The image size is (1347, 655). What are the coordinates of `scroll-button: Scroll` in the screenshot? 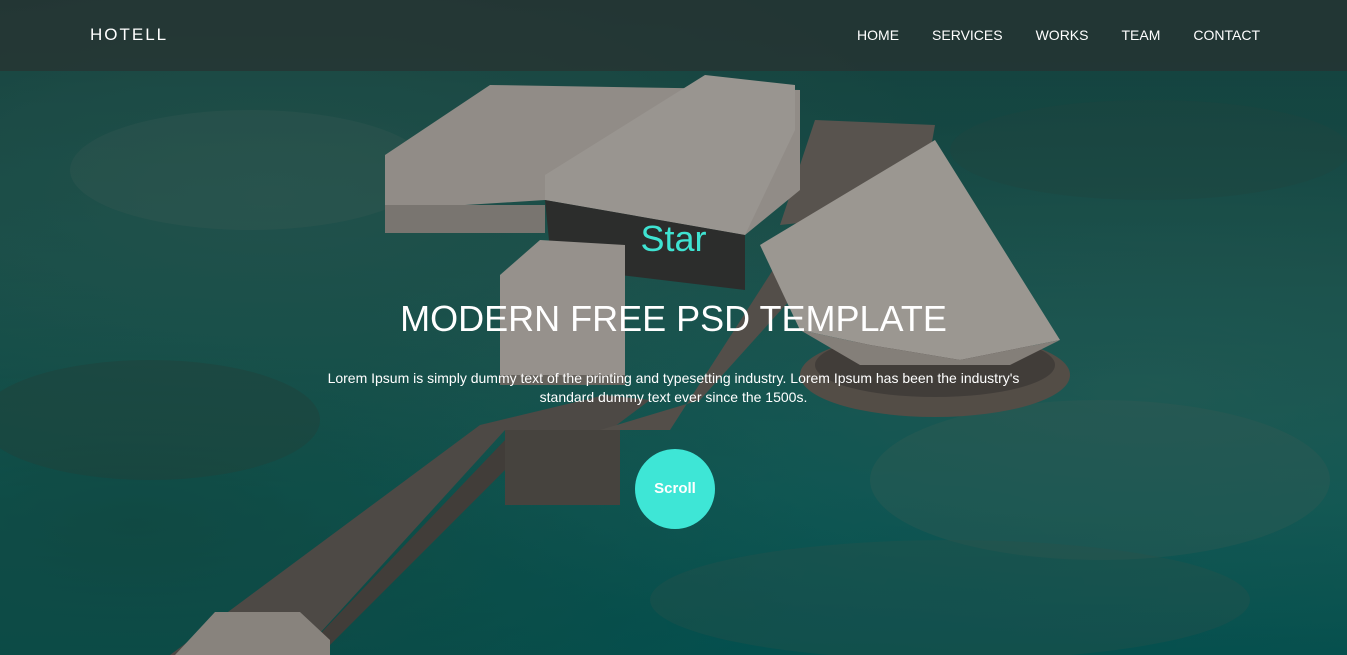 It's located at (675, 489).